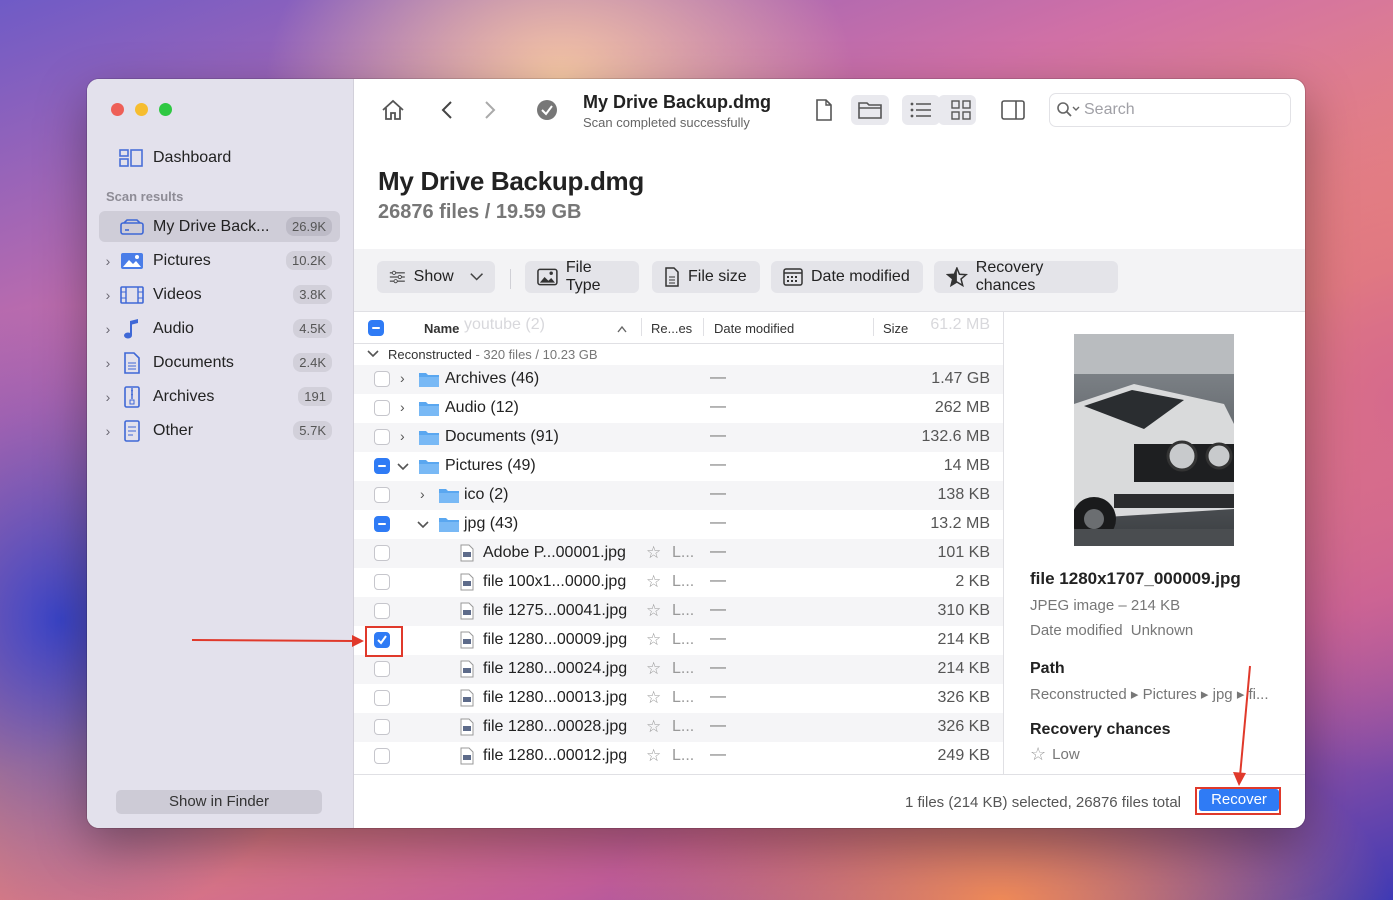  What do you see at coordinates (622, 329) in the screenshot?
I see `chevron-up-icon` at bounding box center [622, 329].